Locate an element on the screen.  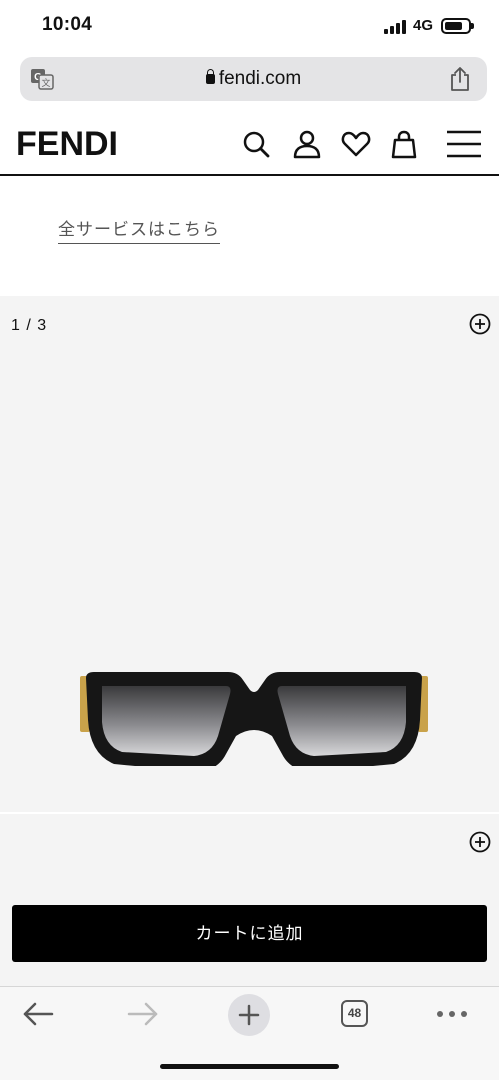
new-tab-button is located at coordinates (249, 1015).